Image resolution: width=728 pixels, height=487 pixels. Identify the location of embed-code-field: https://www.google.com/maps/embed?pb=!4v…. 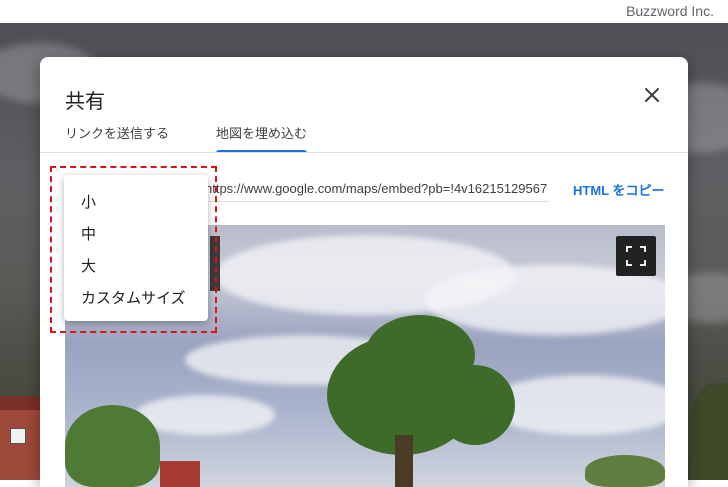
(377, 190).